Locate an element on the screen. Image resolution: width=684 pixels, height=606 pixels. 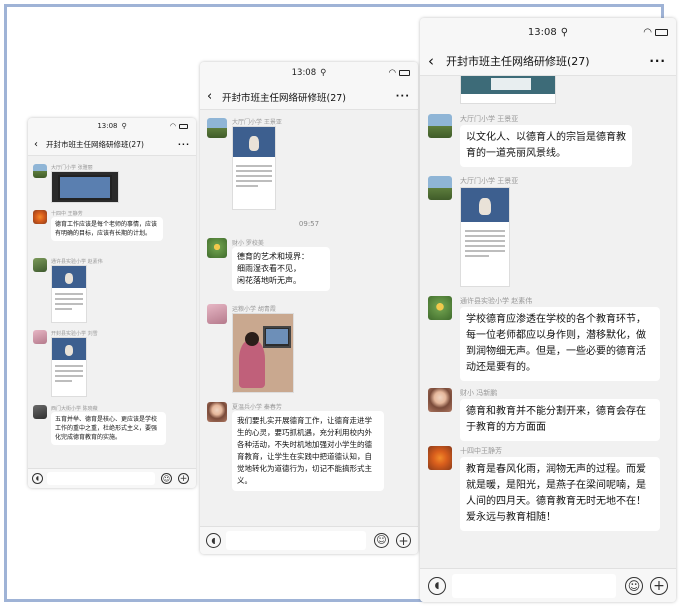
sender-name: 夏温兵小学 秦春芳 is located at coordinates (257, 407).